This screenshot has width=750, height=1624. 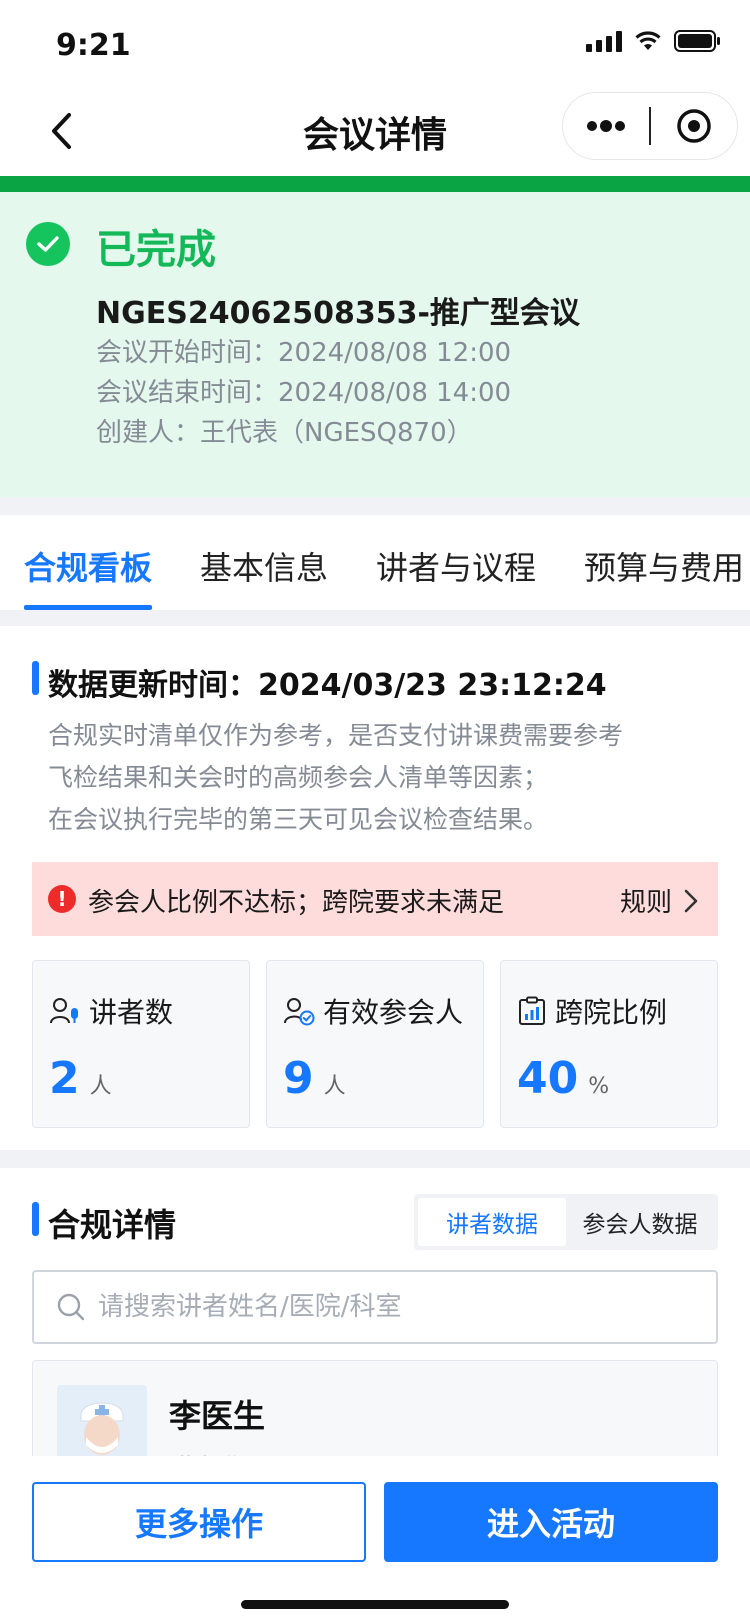 I want to click on alert-text: 参会人比例不达标；跨院要求未满足, so click(x=296, y=903).